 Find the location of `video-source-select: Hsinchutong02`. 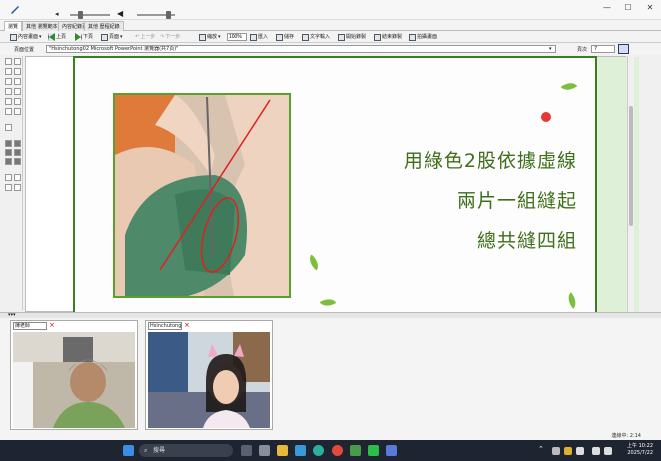

video-source-select: Hsinchutong02 is located at coordinates (165, 326).